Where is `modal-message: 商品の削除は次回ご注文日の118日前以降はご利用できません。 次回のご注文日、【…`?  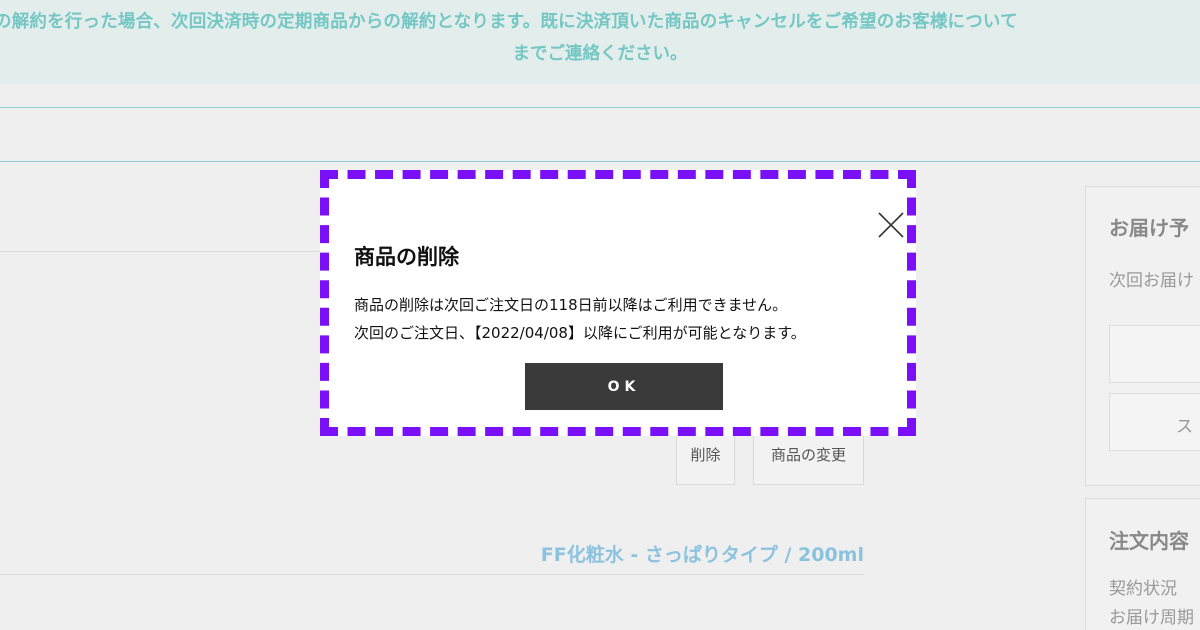 modal-message: 商品の削除は次回ご注文日の118日前以降はご利用できません。 次回のご注文日、【… is located at coordinates (580, 319).